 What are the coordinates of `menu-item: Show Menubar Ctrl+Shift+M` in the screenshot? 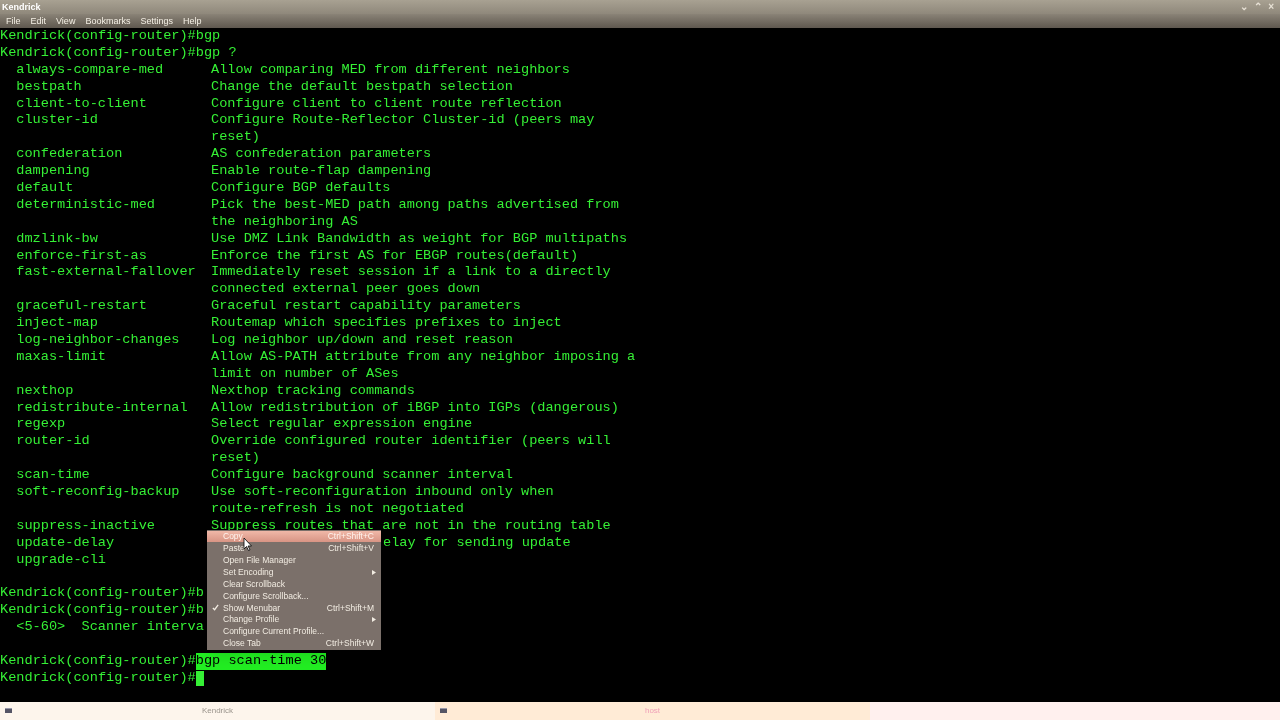 It's located at (294, 607).